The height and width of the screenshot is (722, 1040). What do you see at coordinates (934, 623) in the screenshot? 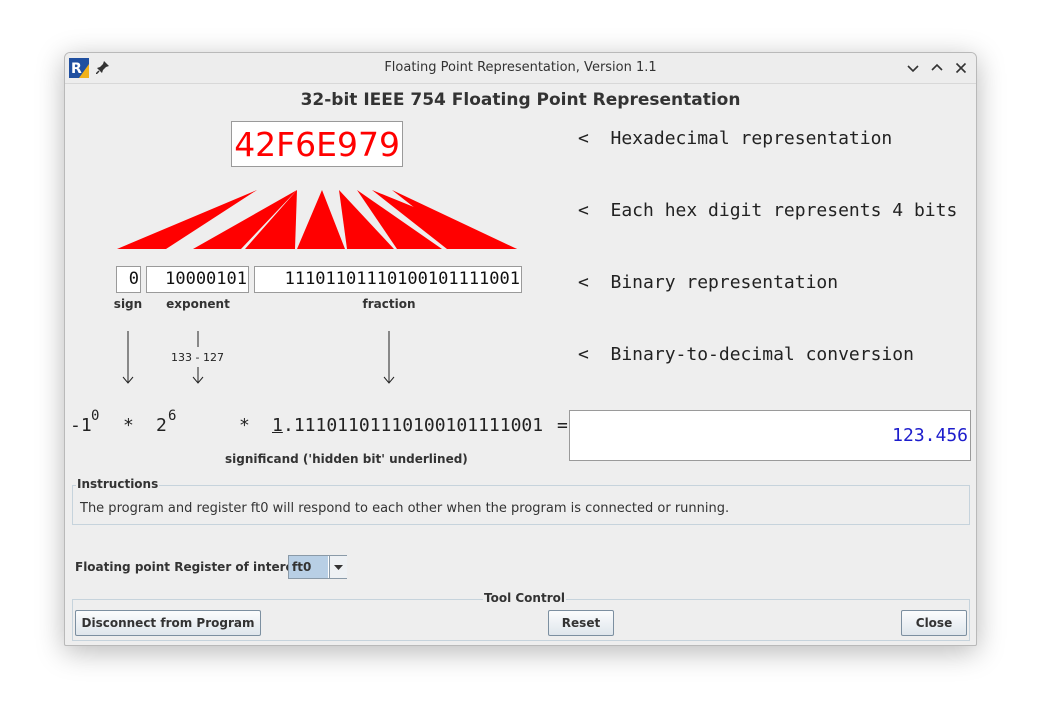
I see `close-button: Close` at bounding box center [934, 623].